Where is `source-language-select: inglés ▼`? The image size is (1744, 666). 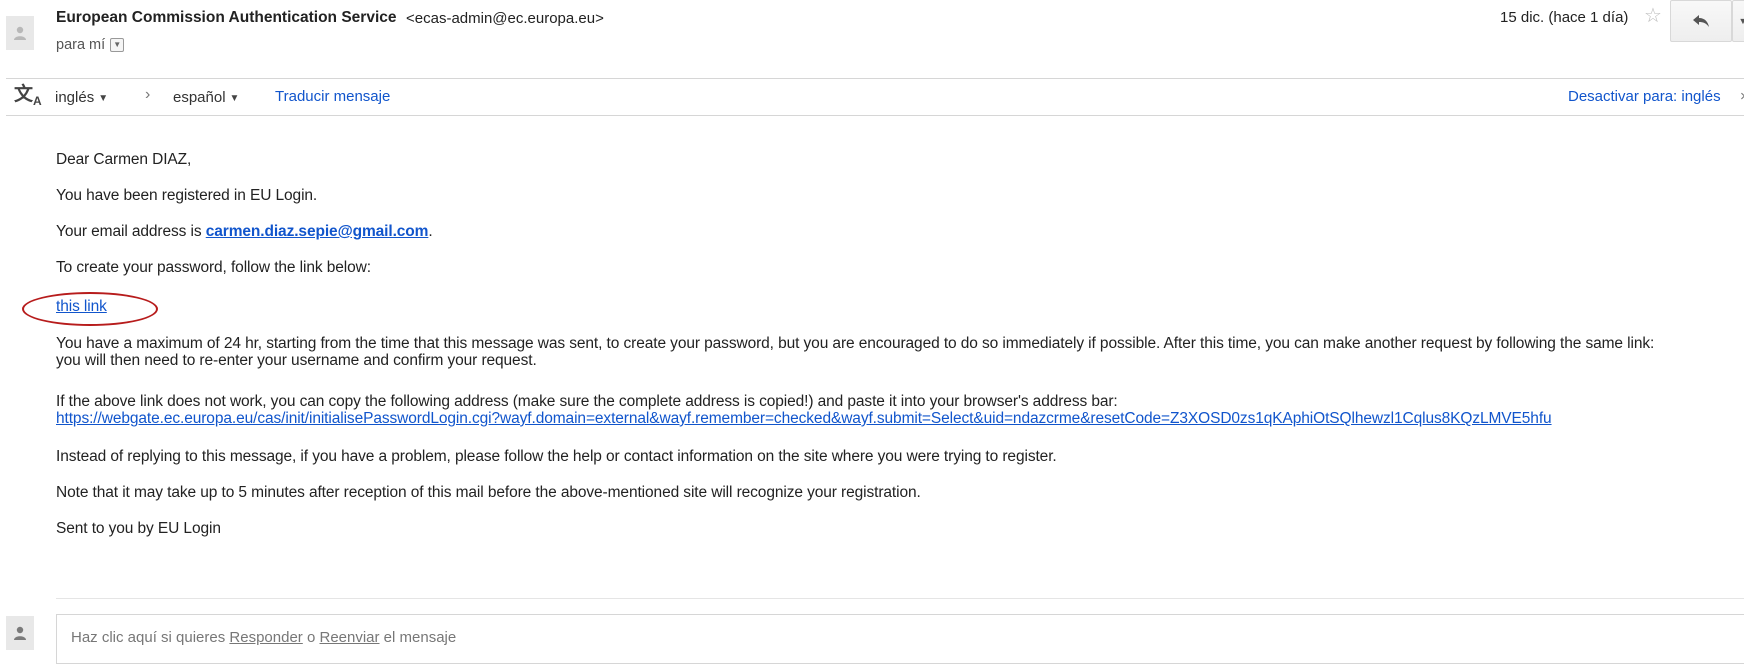 source-language-select: inglés ▼ is located at coordinates (81, 97).